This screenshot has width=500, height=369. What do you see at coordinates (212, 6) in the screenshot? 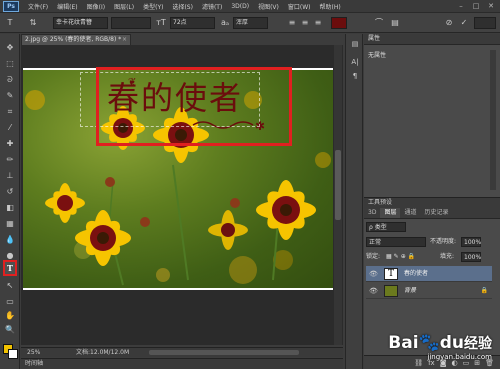
I see `menu-filter: 滤镜(T)` at bounding box center [212, 6].